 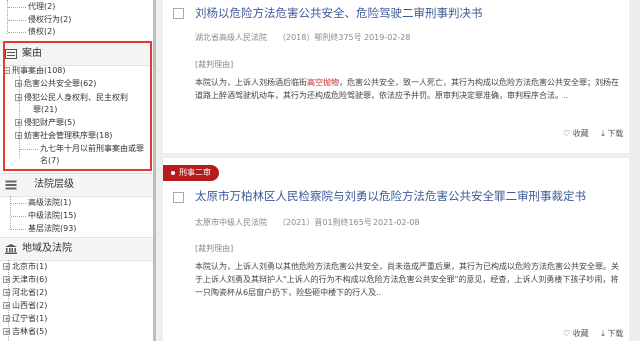 What do you see at coordinates (49, 20) in the screenshot?
I see `tree-item-tort: 侵权行为(2)` at bounding box center [49, 20].